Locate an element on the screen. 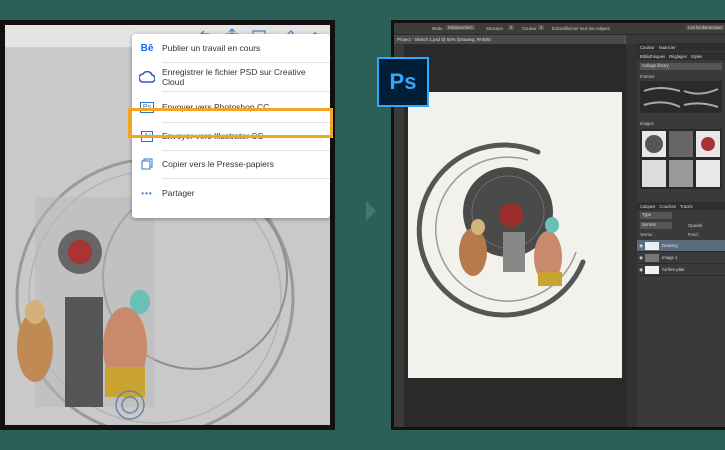  tab-nuancier: Nuancier is located at coordinates (667, 47).